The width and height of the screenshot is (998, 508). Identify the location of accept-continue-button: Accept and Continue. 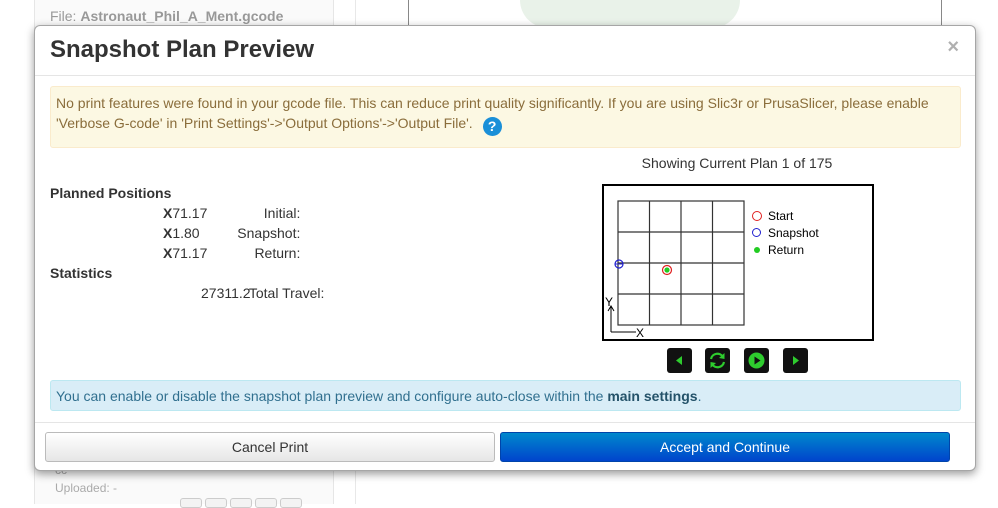
(725, 447).